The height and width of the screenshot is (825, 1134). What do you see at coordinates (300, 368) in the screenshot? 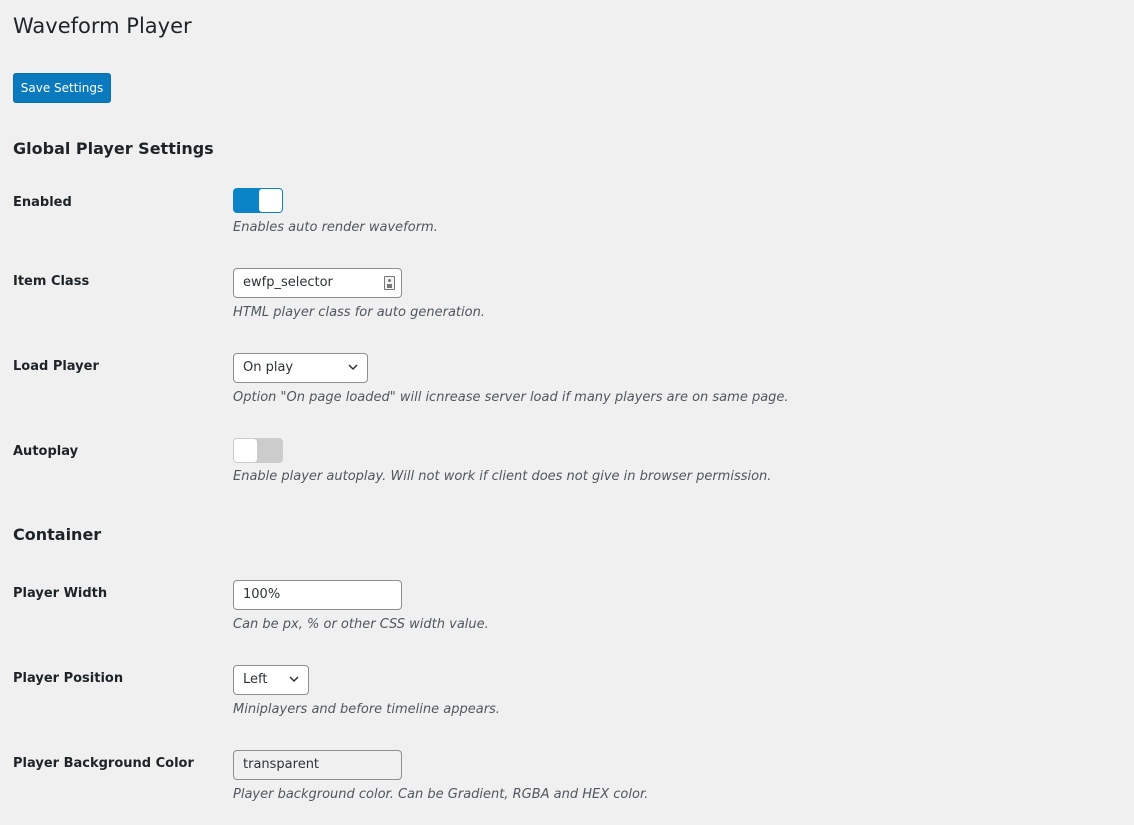
I see `load-player-select: On play` at bounding box center [300, 368].